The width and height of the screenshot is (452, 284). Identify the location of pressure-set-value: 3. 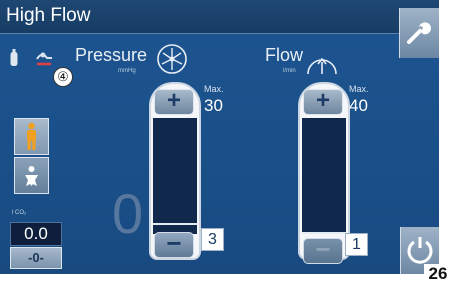
(212, 239).